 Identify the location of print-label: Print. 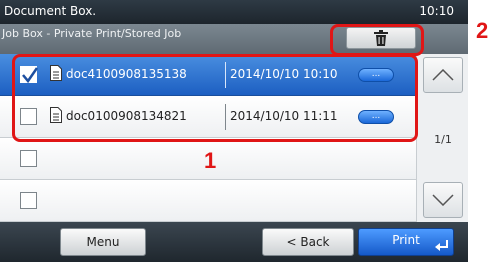
(406, 240).